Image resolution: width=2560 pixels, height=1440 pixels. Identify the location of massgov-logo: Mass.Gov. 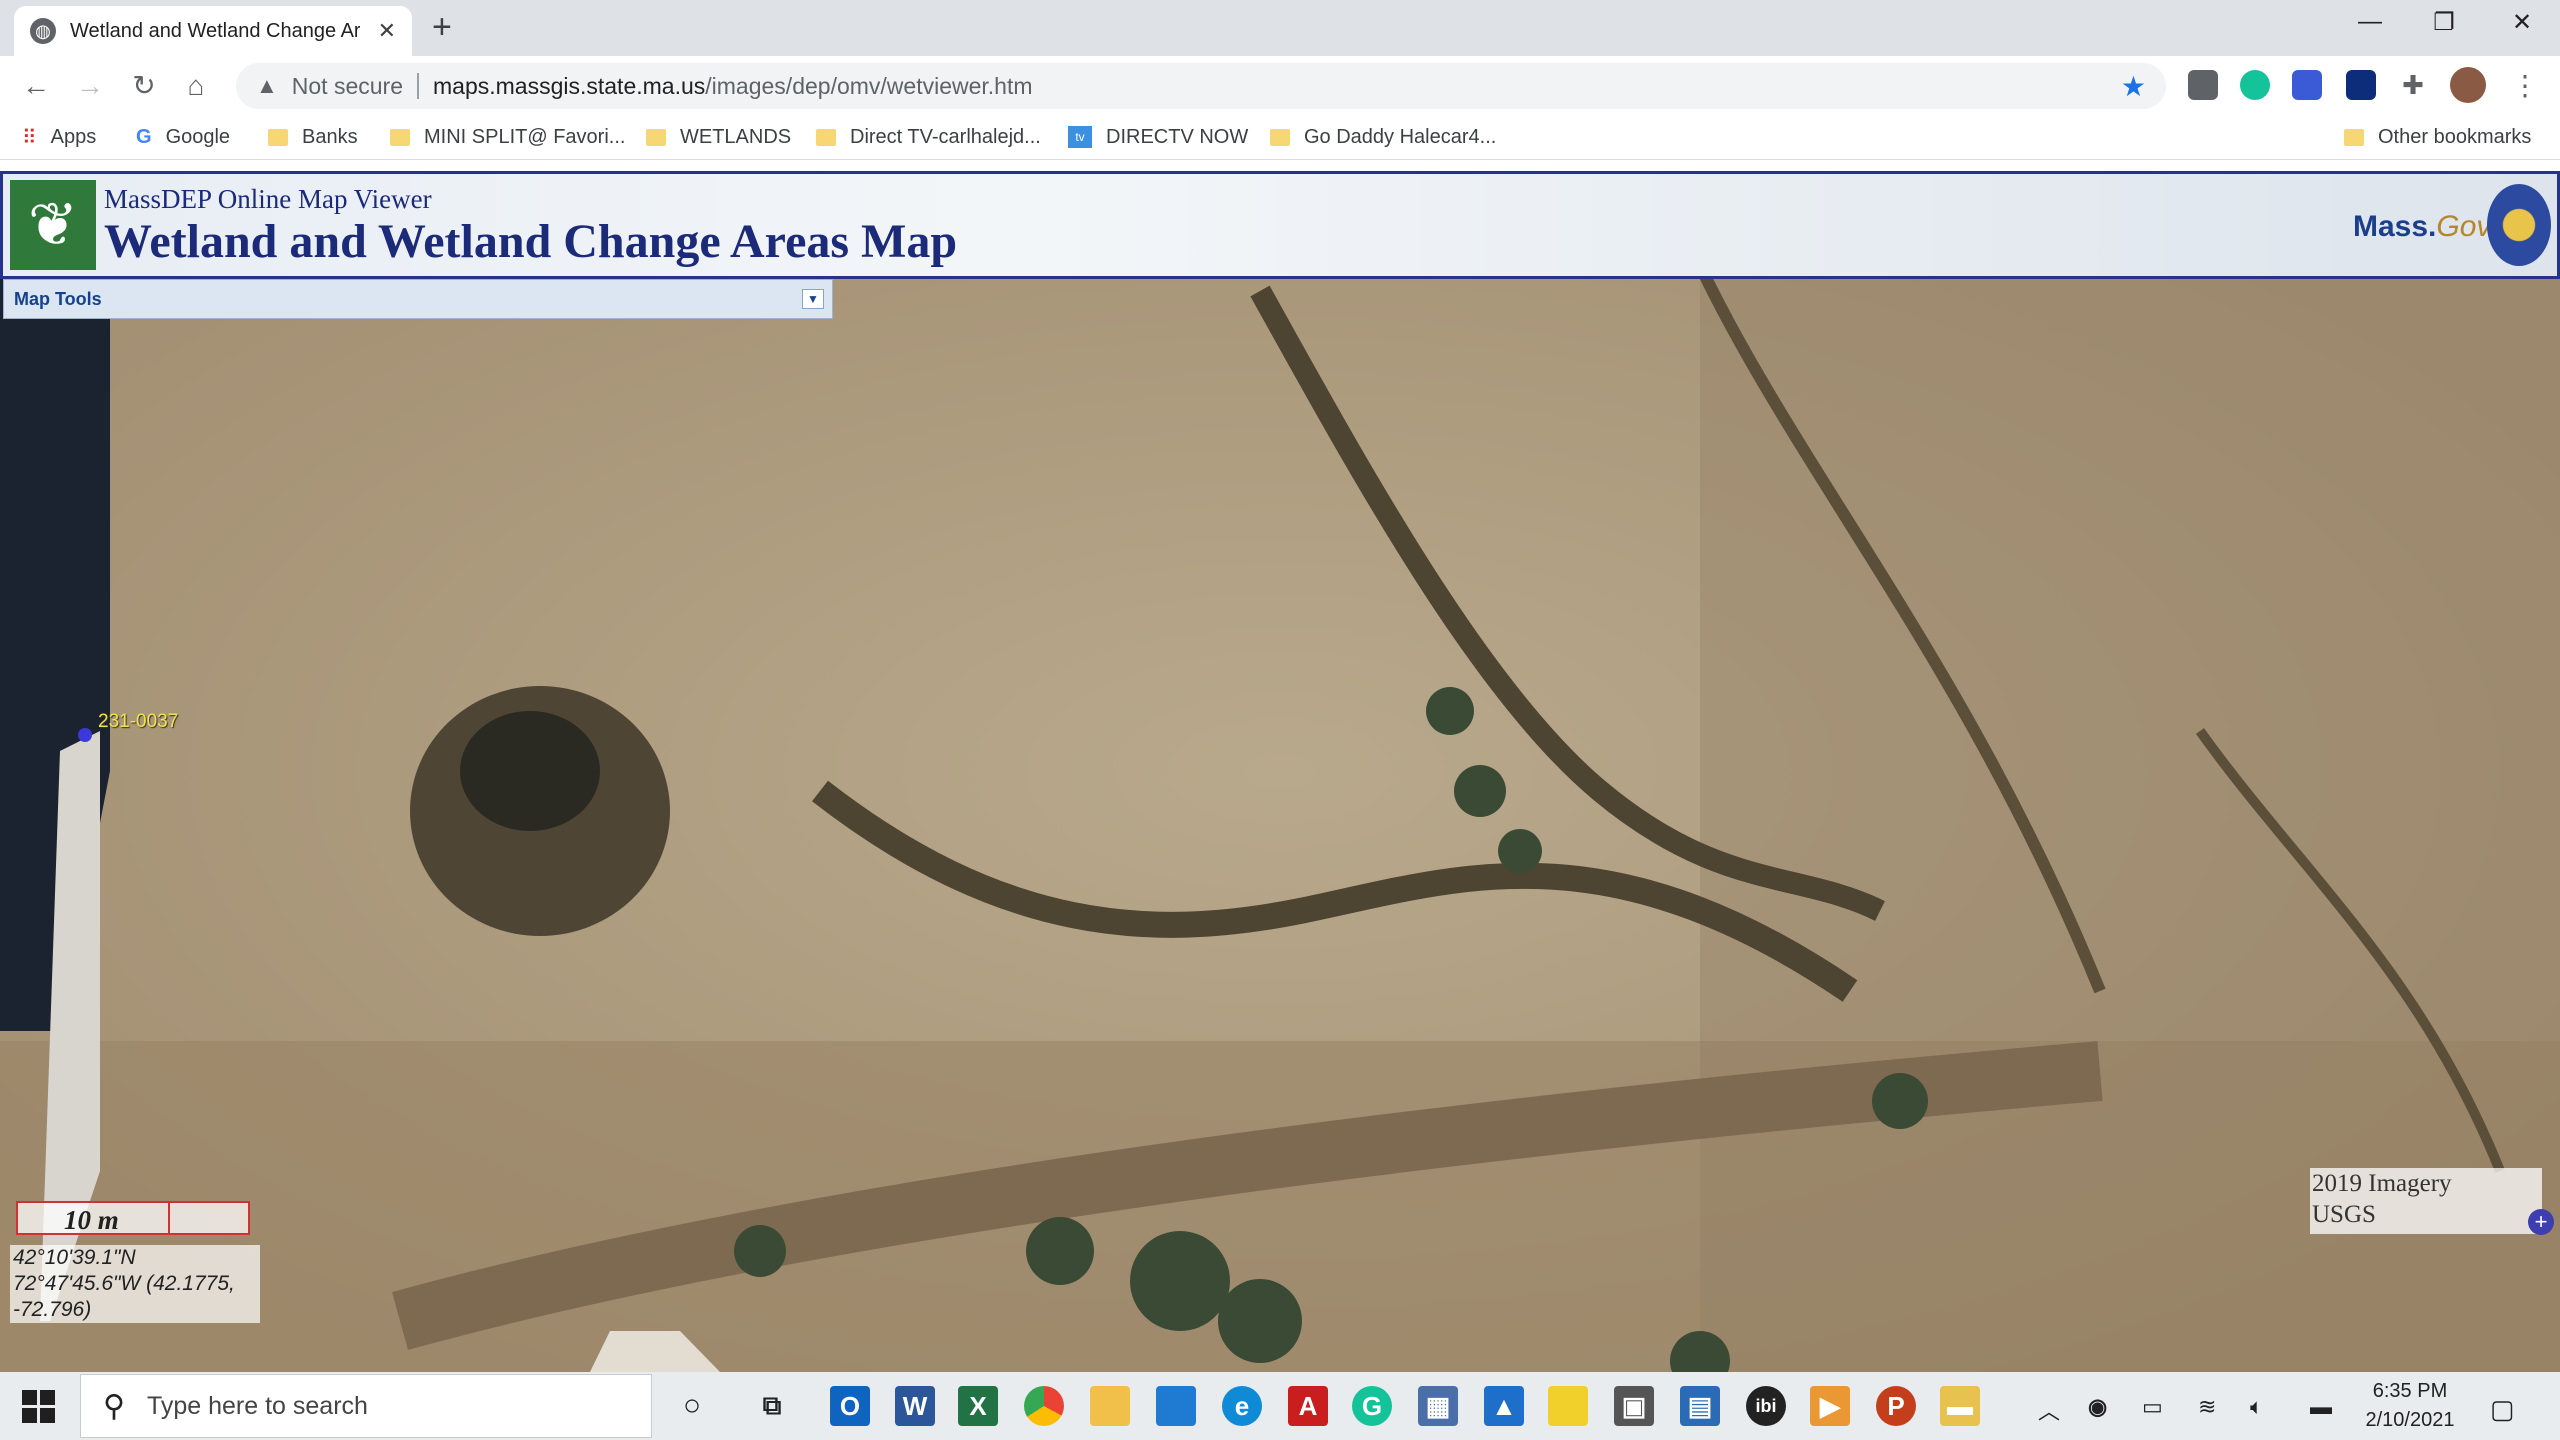
(2422, 227).